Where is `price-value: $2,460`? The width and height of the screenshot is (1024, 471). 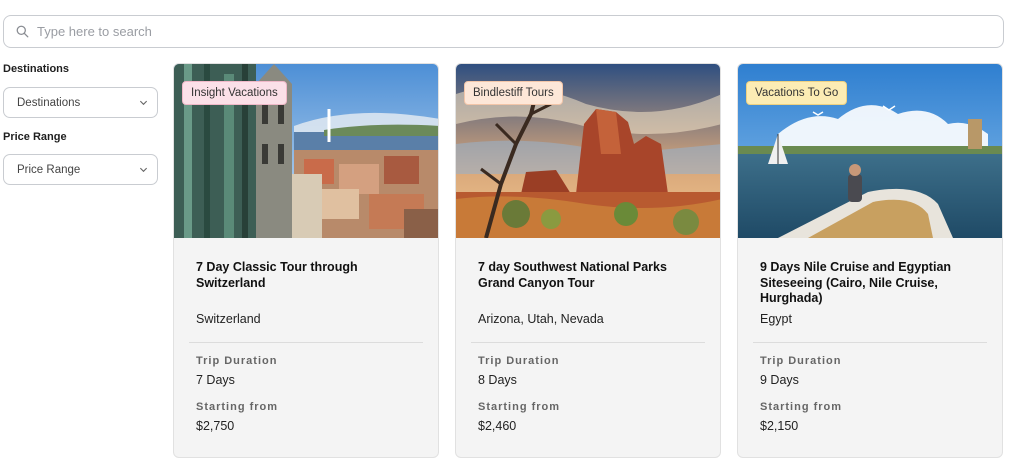
price-value: $2,460 is located at coordinates (497, 426).